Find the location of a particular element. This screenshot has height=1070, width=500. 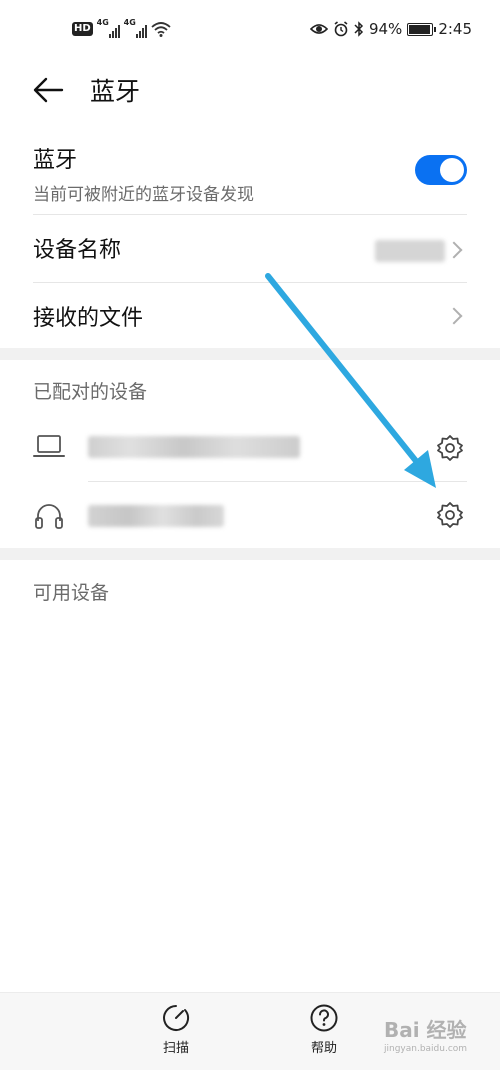

arrow-left-icon is located at coordinates (48, 90).